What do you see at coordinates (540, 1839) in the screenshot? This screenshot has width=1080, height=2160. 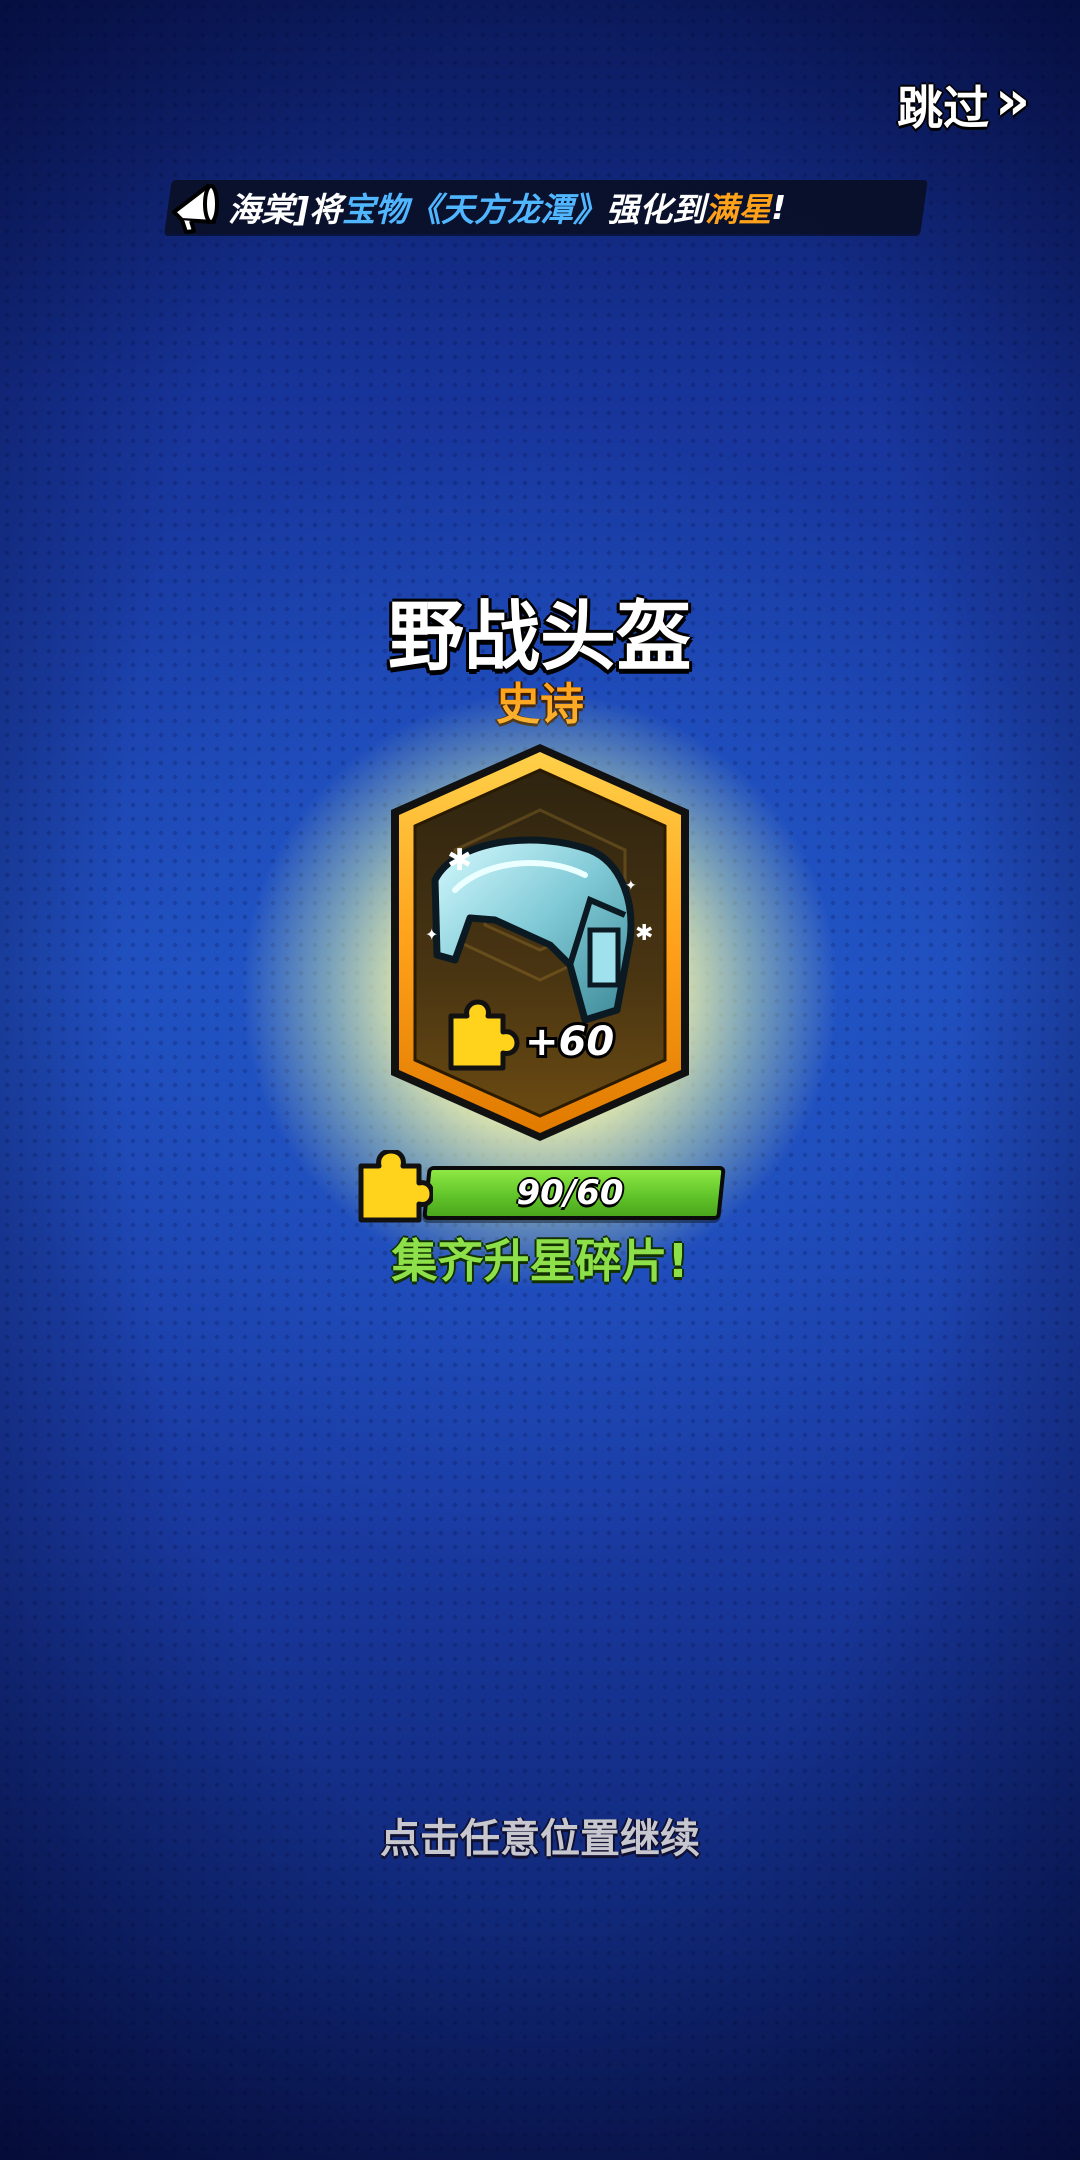 I see `tap-to-continue-hint: 点击任意位置继续` at bounding box center [540, 1839].